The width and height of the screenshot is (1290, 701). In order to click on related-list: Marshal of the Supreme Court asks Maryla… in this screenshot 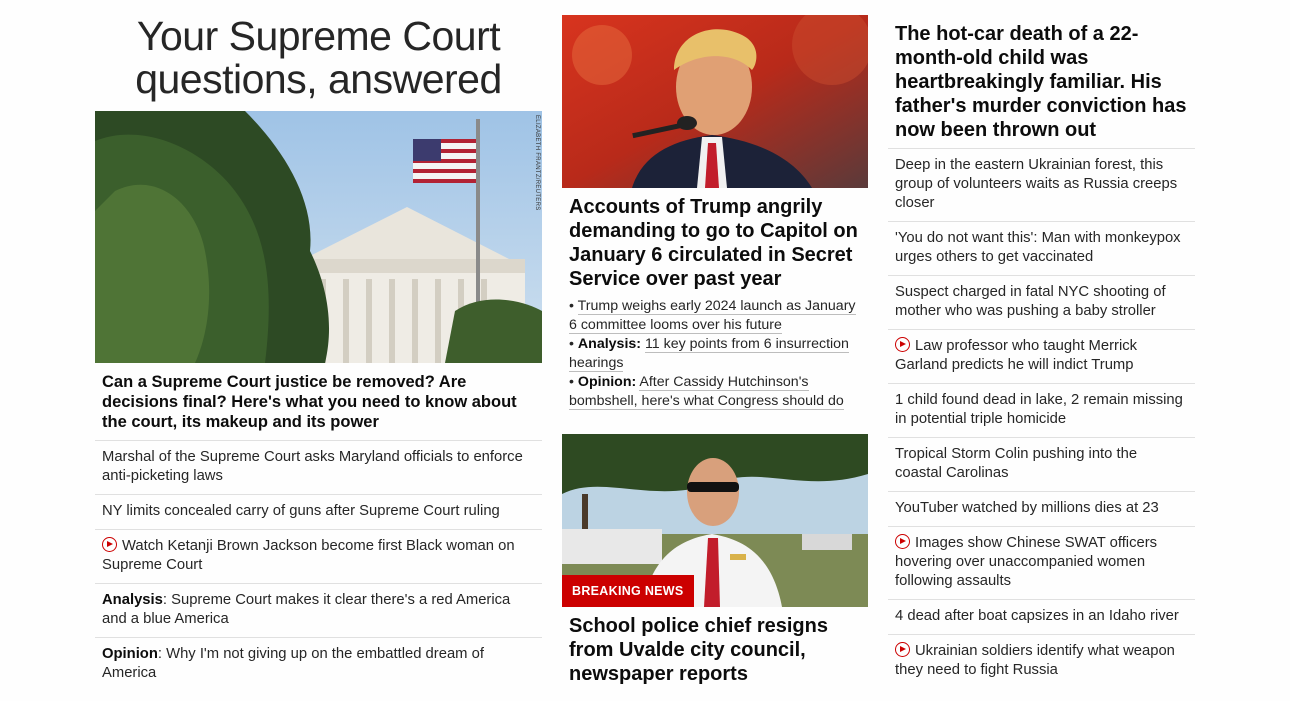, I will do `click(318, 566)`.